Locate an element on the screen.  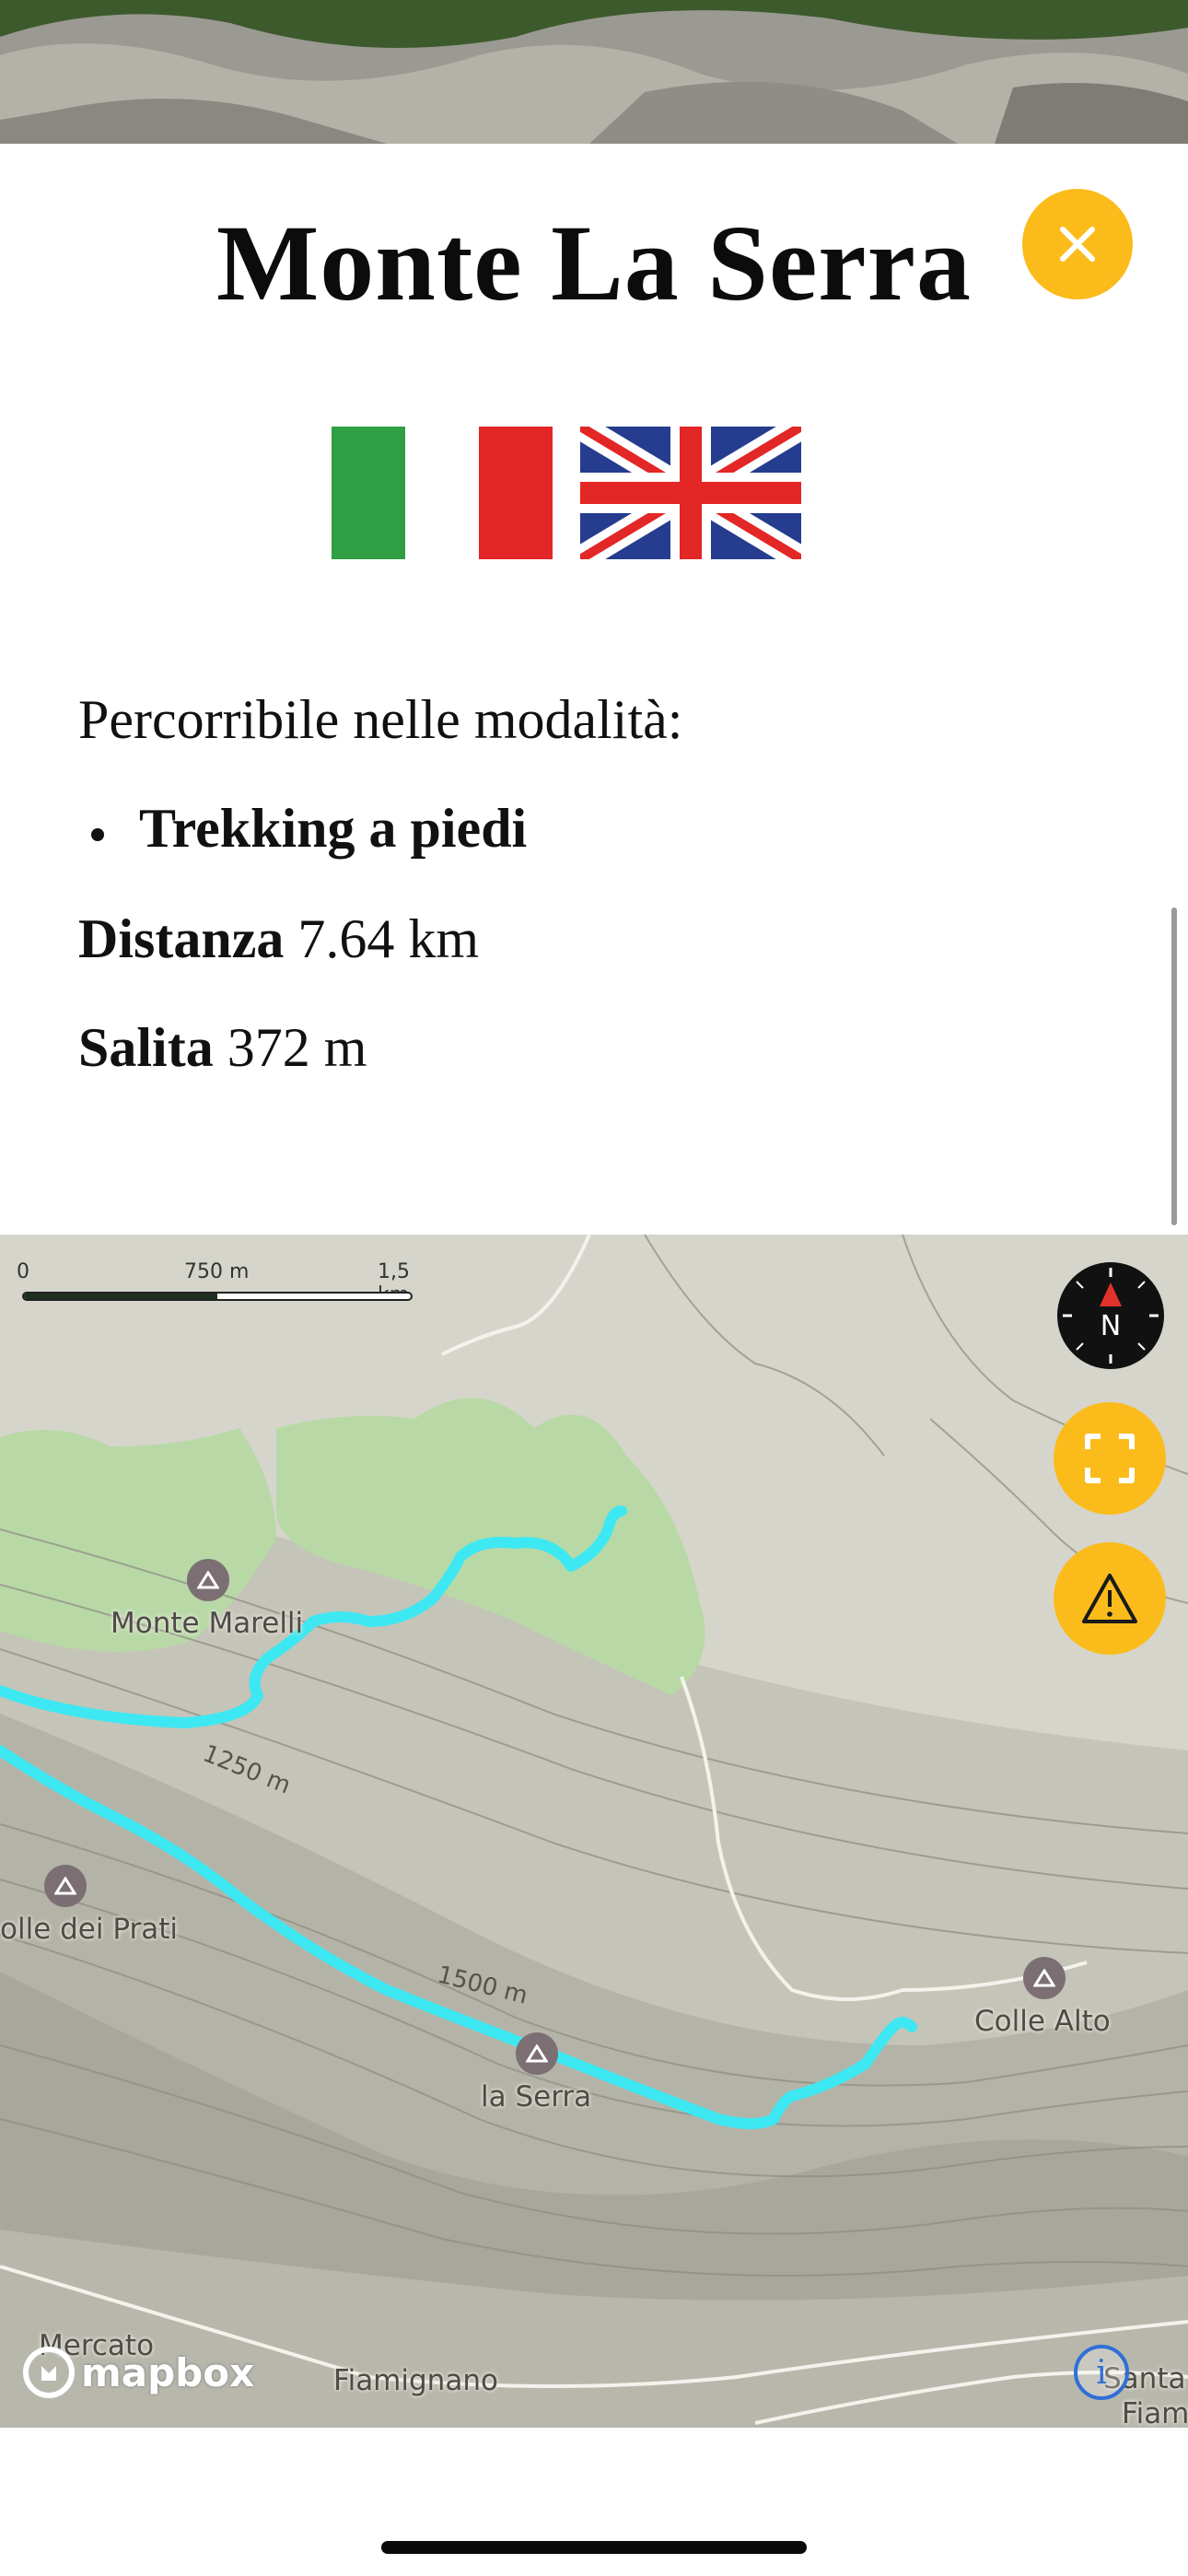
place-monte-marelli: Monte Marelli is located at coordinates (207, 1623).